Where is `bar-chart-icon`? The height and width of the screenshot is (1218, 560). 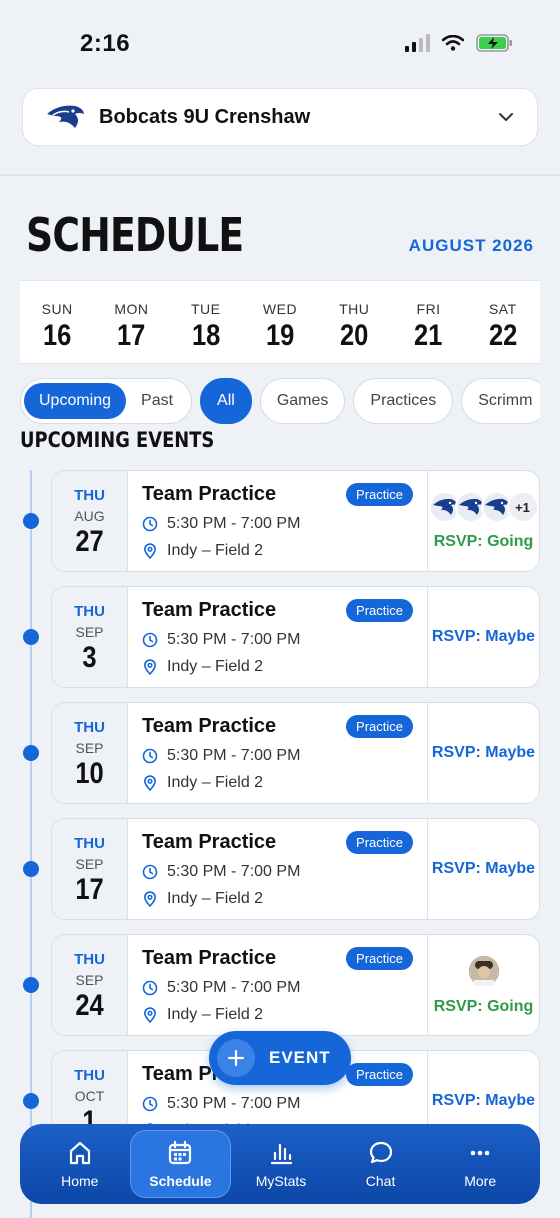
bar-chart-icon is located at coordinates (281, 1153).